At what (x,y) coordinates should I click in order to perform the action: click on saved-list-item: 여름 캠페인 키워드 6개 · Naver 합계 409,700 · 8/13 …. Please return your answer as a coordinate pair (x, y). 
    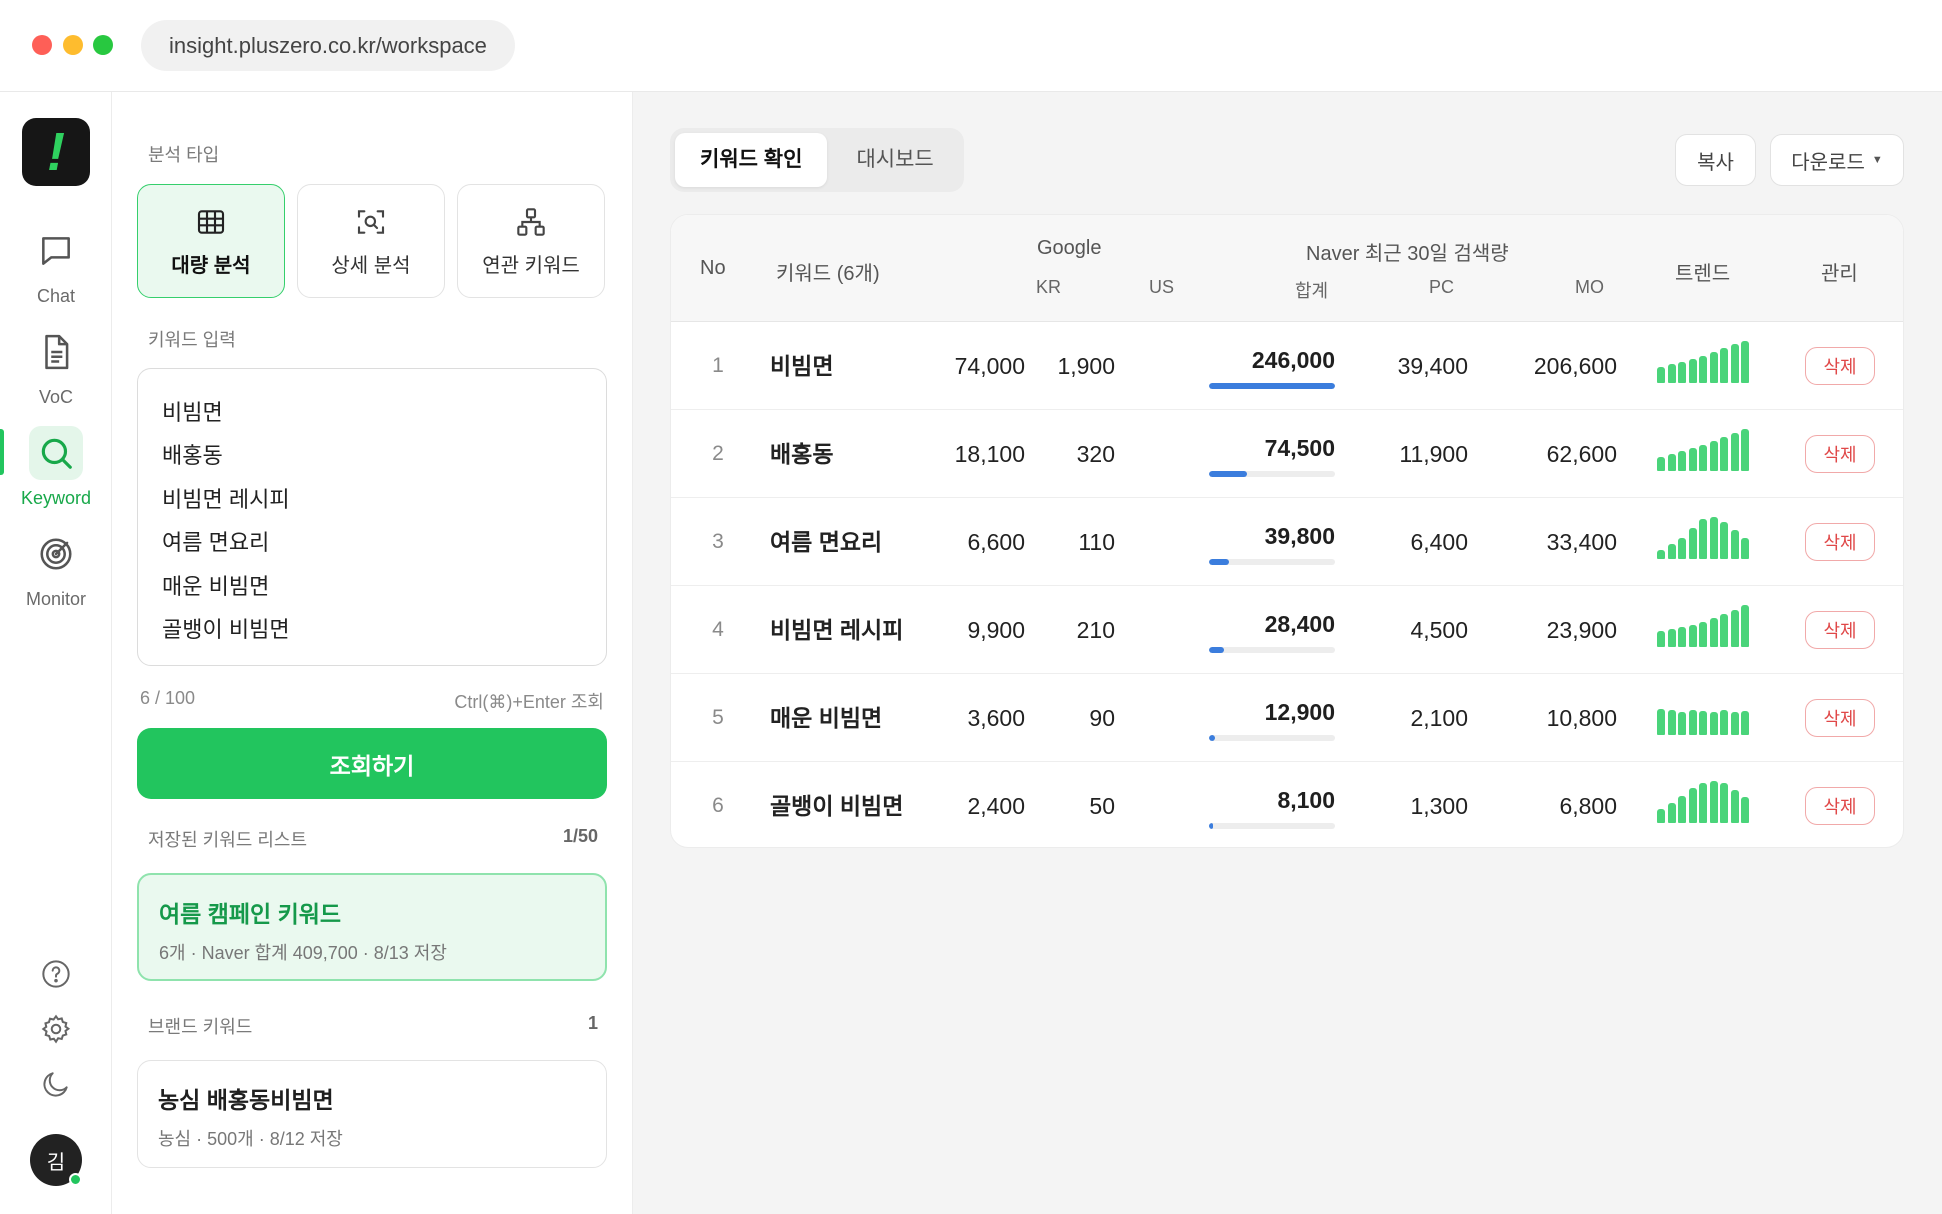
    Looking at the image, I should click on (372, 927).